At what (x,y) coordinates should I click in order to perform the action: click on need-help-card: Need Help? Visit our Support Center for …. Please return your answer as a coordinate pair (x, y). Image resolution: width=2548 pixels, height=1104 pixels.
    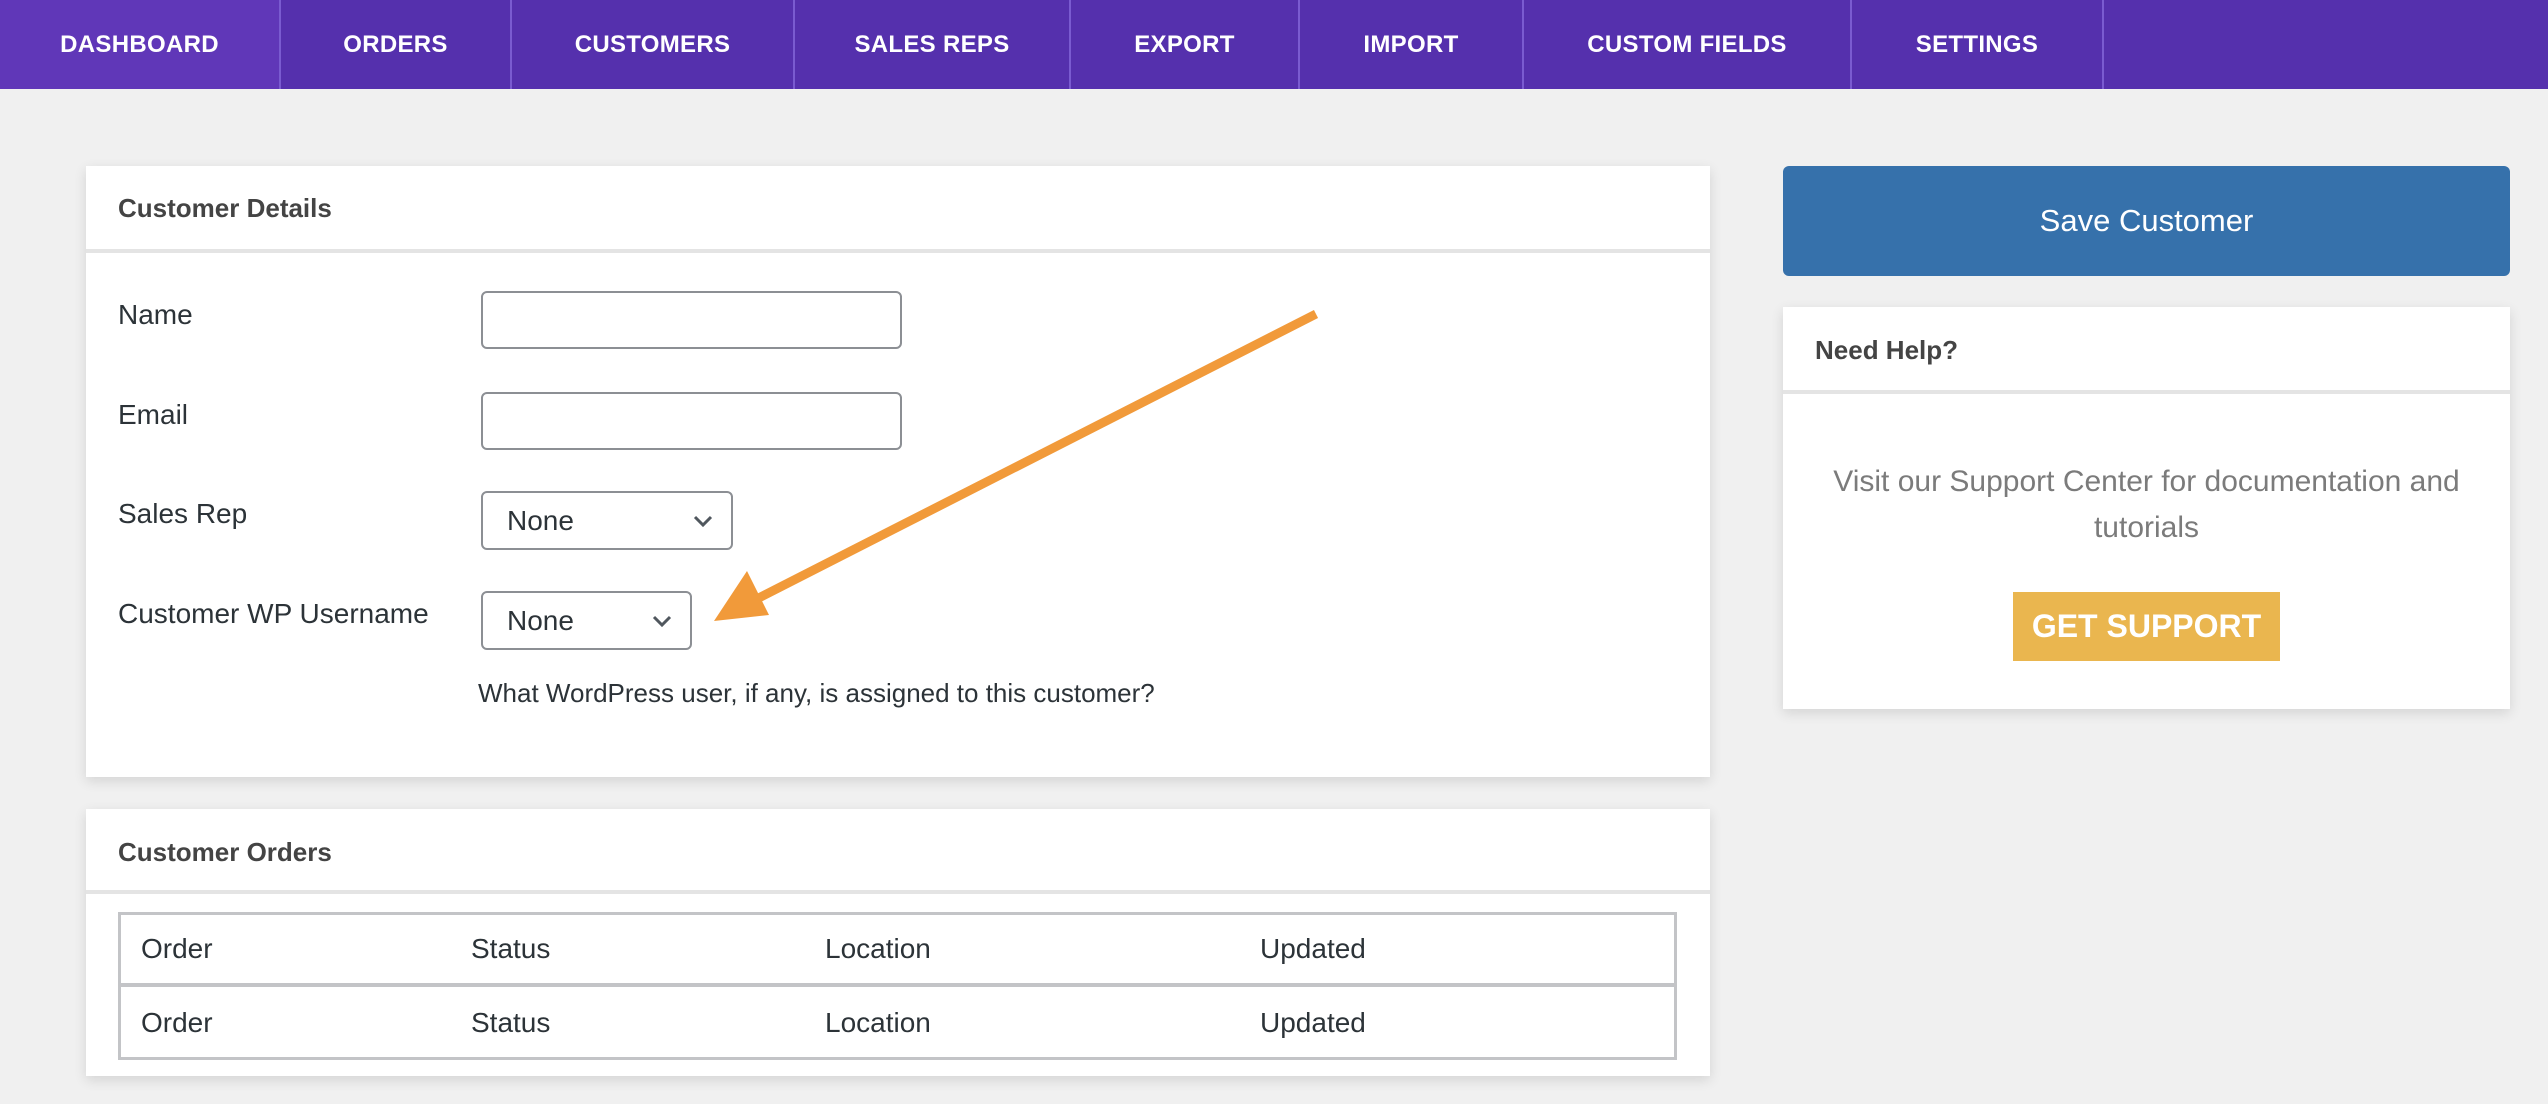
    Looking at the image, I should click on (2146, 508).